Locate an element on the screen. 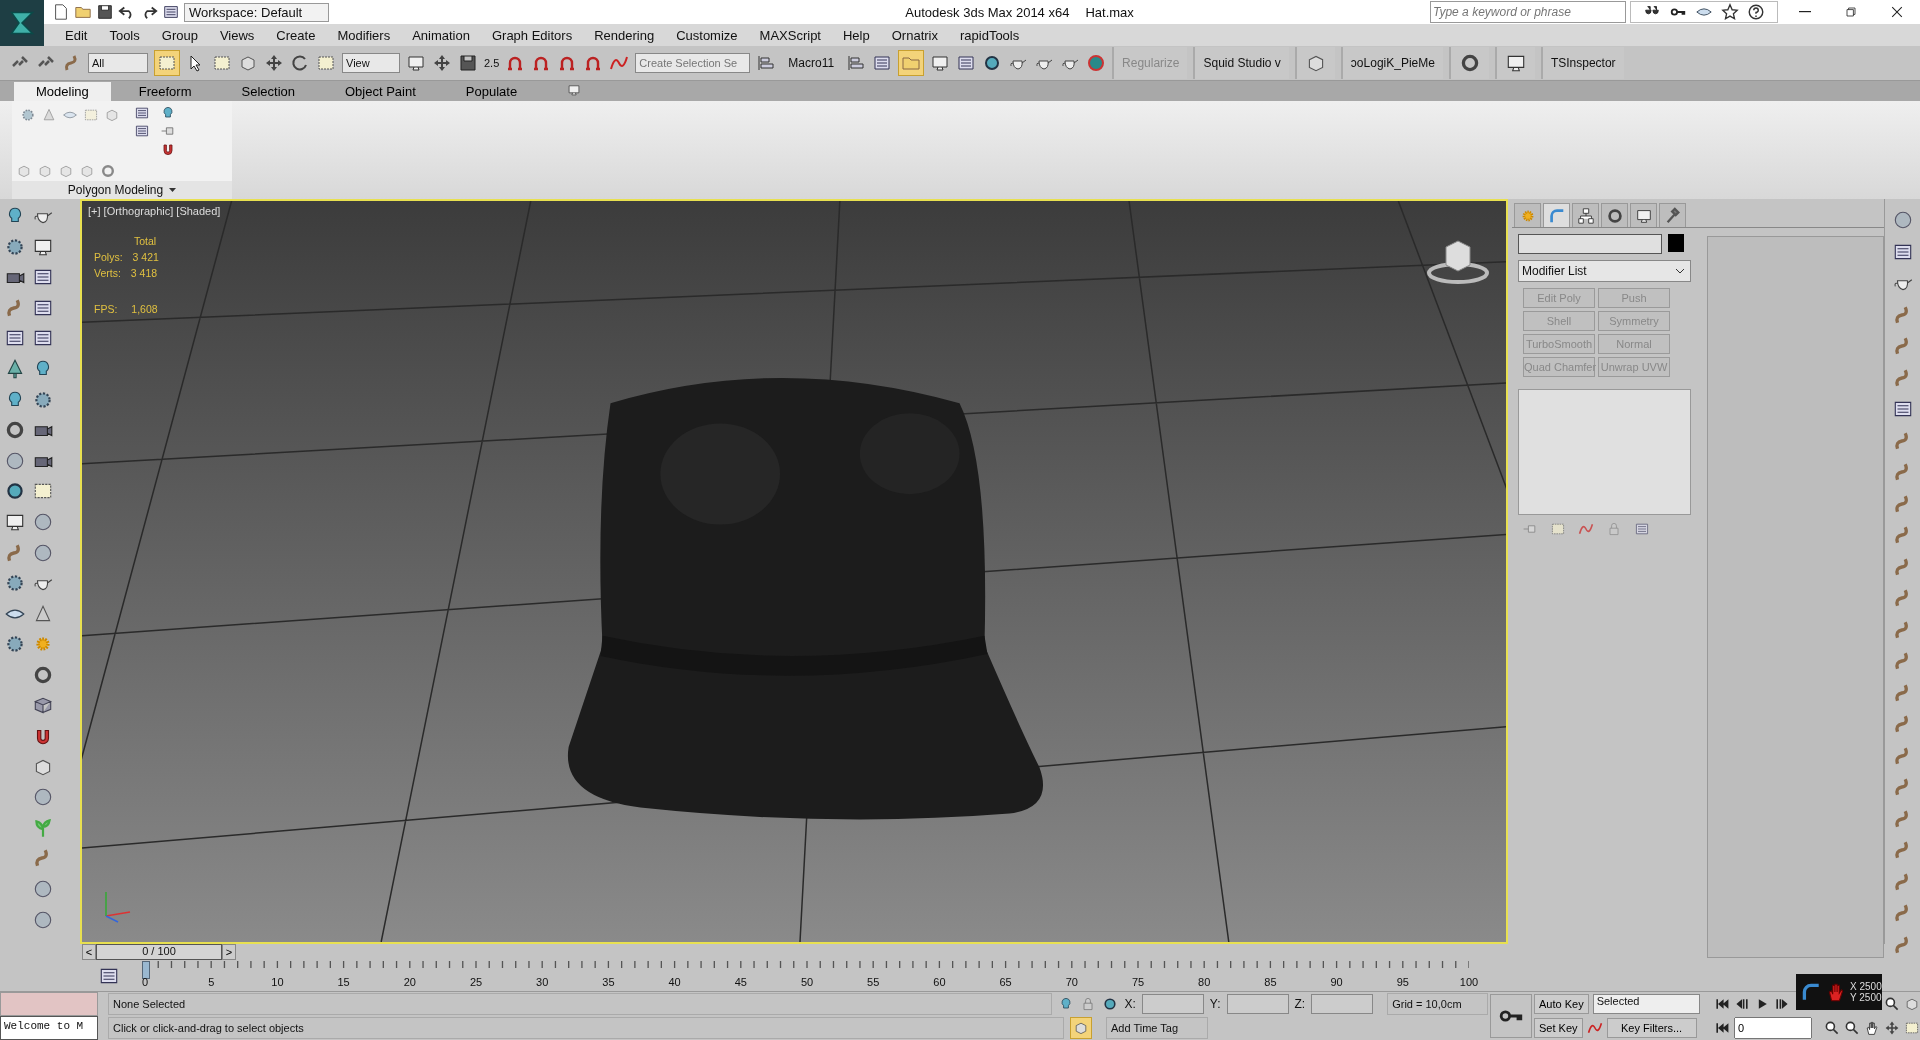 The image size is (1920, 1040). key-mode-dropdown: Selected is located at coordinates (1646, 1004).